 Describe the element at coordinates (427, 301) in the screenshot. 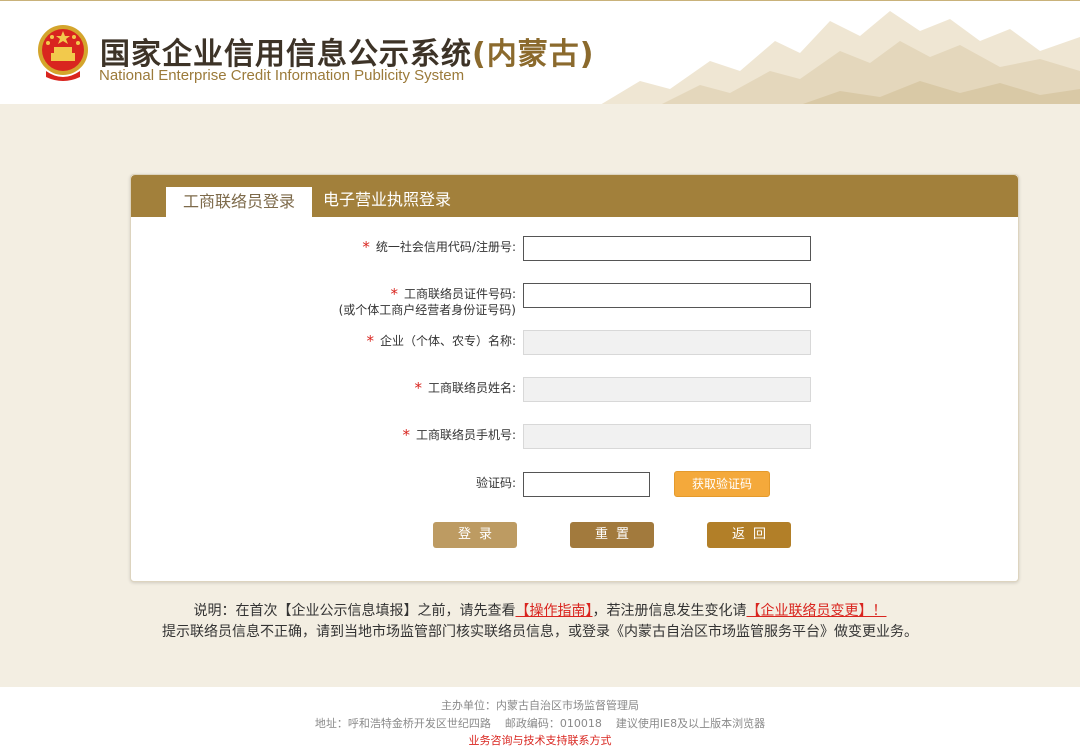

I see `liaison-id-label: * 工商联络员证件号码: (或个体工商户经营者身份证号码)` at that location.